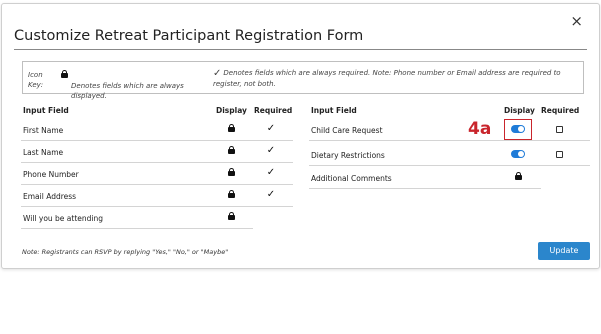 The height and width of the screenshot is (334, 601). I want to click on title-divider, so click(300, 49).